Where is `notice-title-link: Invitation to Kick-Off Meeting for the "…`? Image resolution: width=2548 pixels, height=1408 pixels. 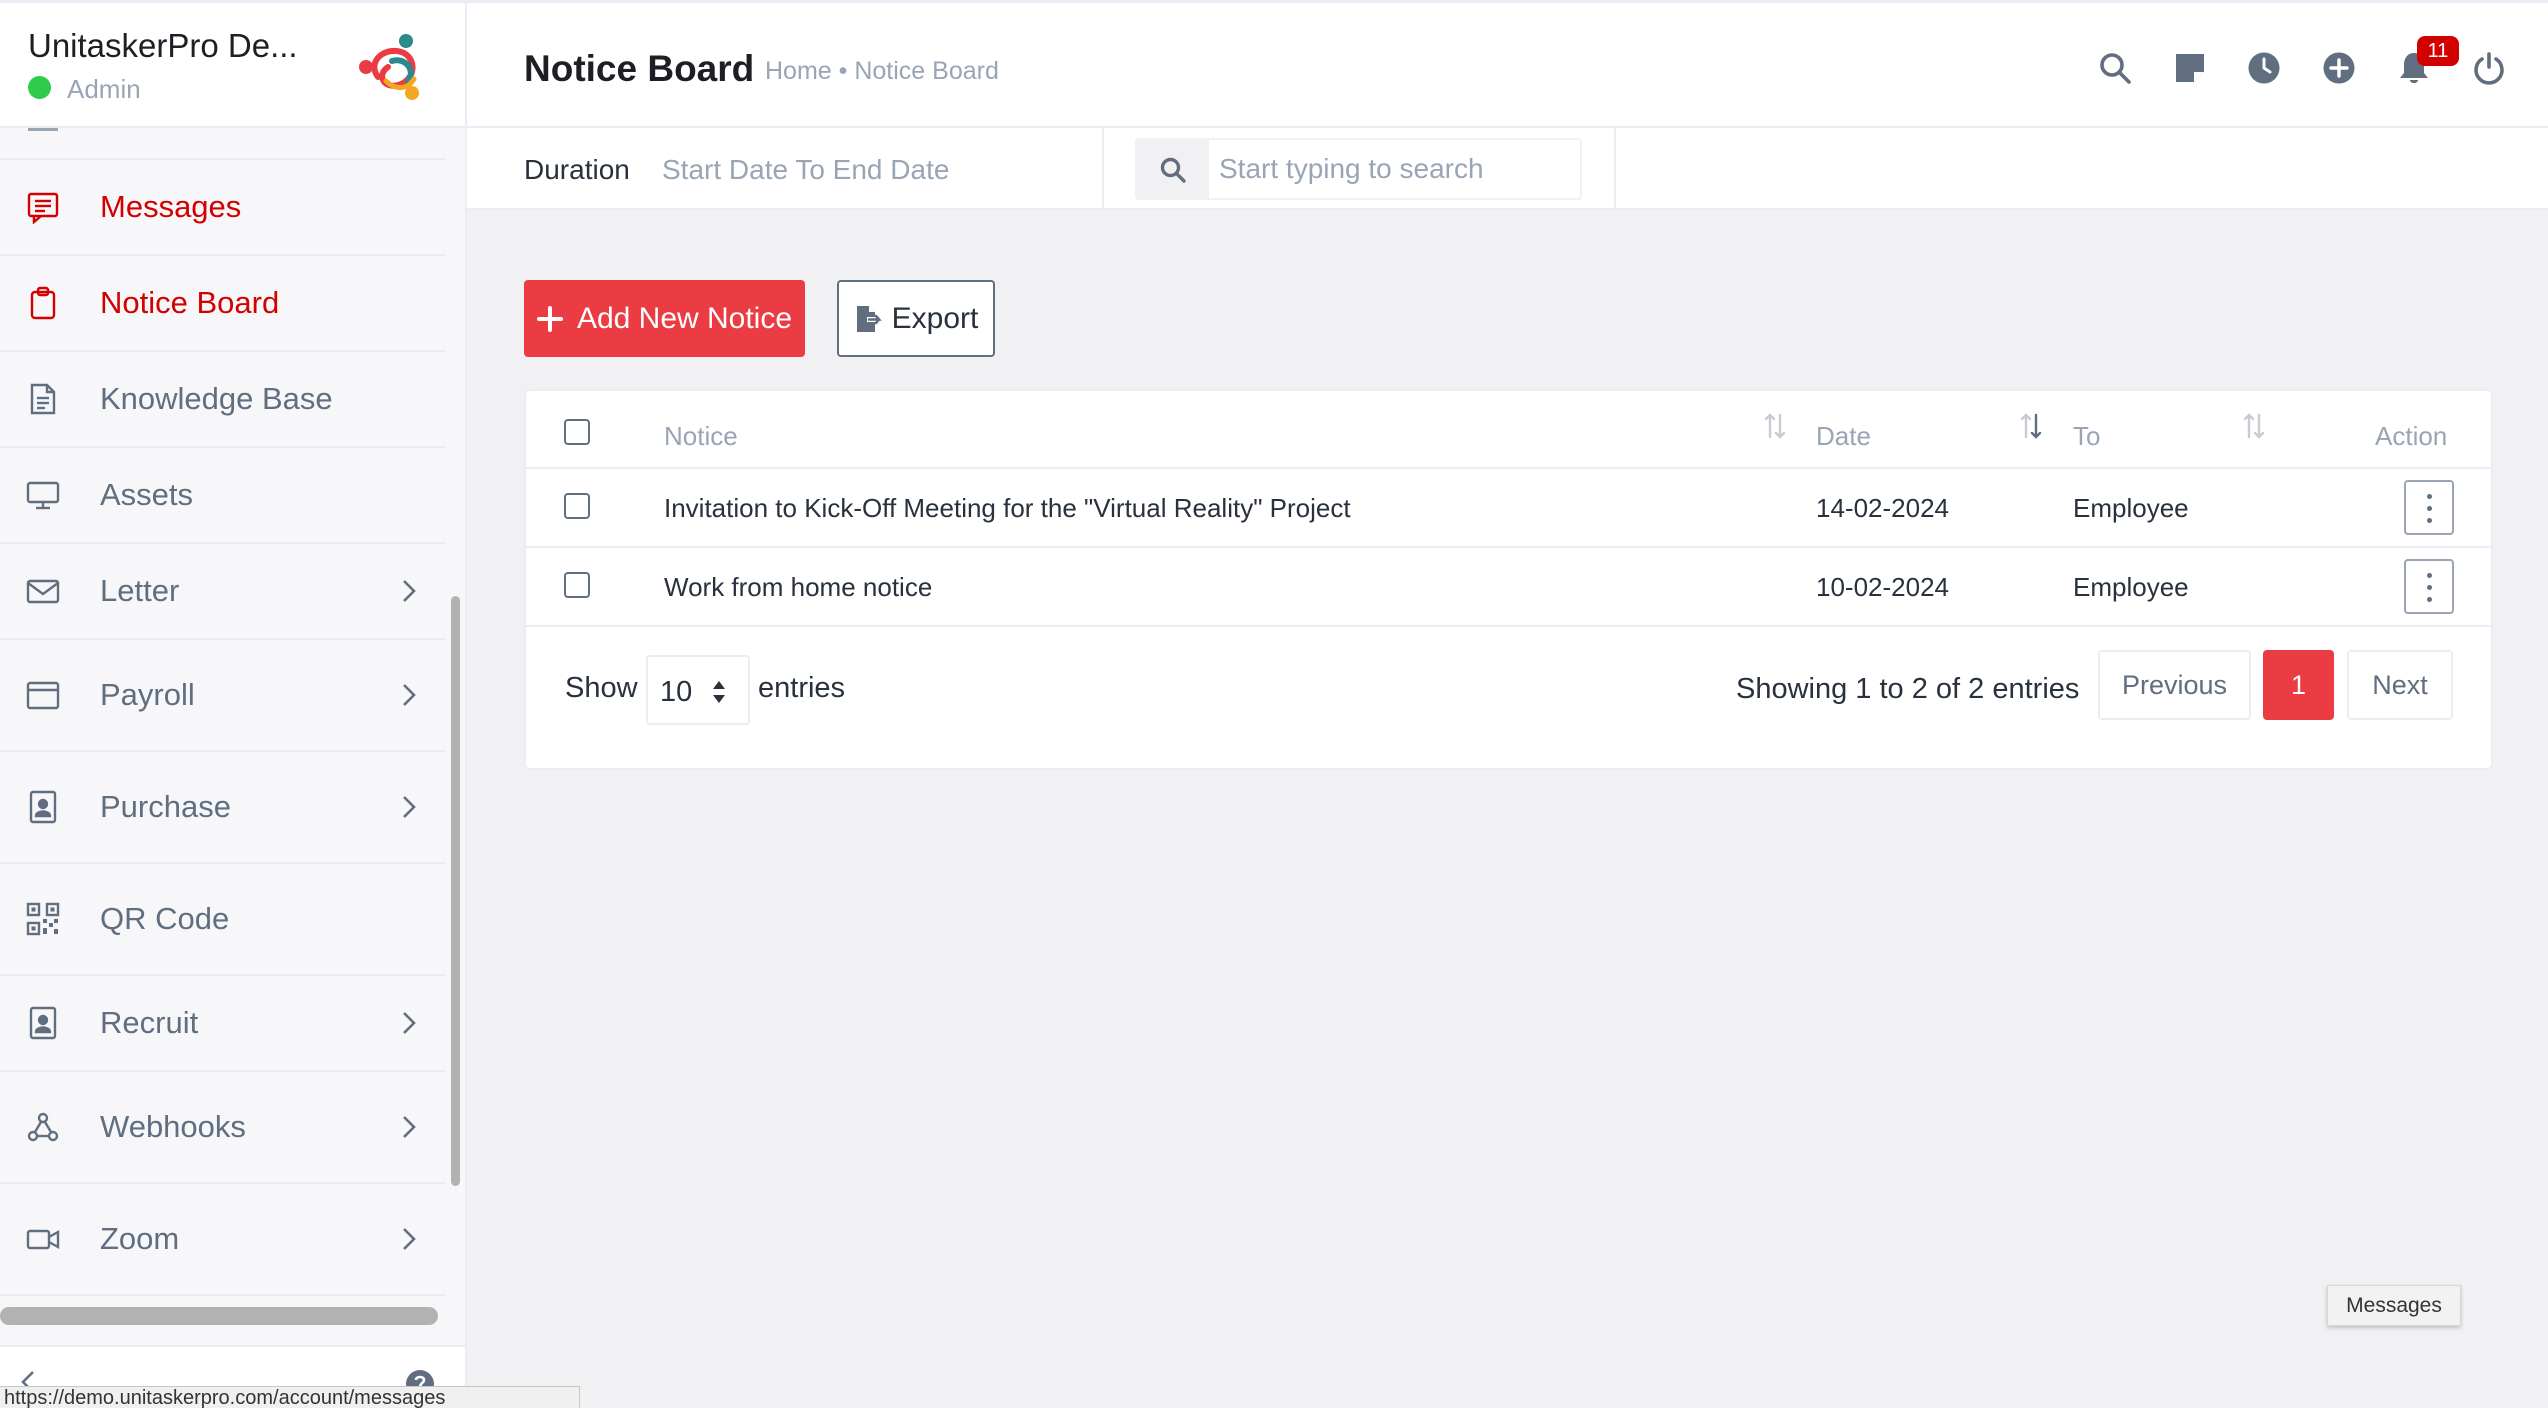 notice-title-link: Invitation to Kick-Off Meeting for the "… is located at coordinates (1007, 508).